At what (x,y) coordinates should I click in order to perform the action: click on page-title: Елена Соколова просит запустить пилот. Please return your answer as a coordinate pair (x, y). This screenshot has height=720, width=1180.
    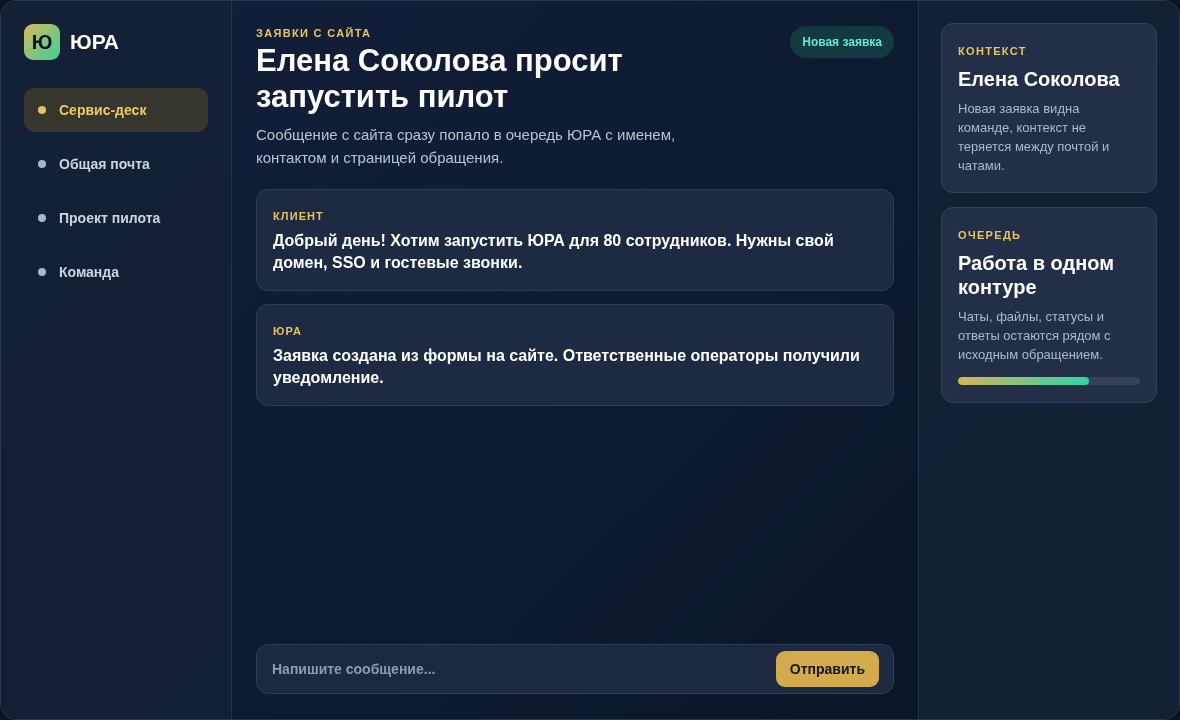
    Looking at the image, I should click on (440, 79).